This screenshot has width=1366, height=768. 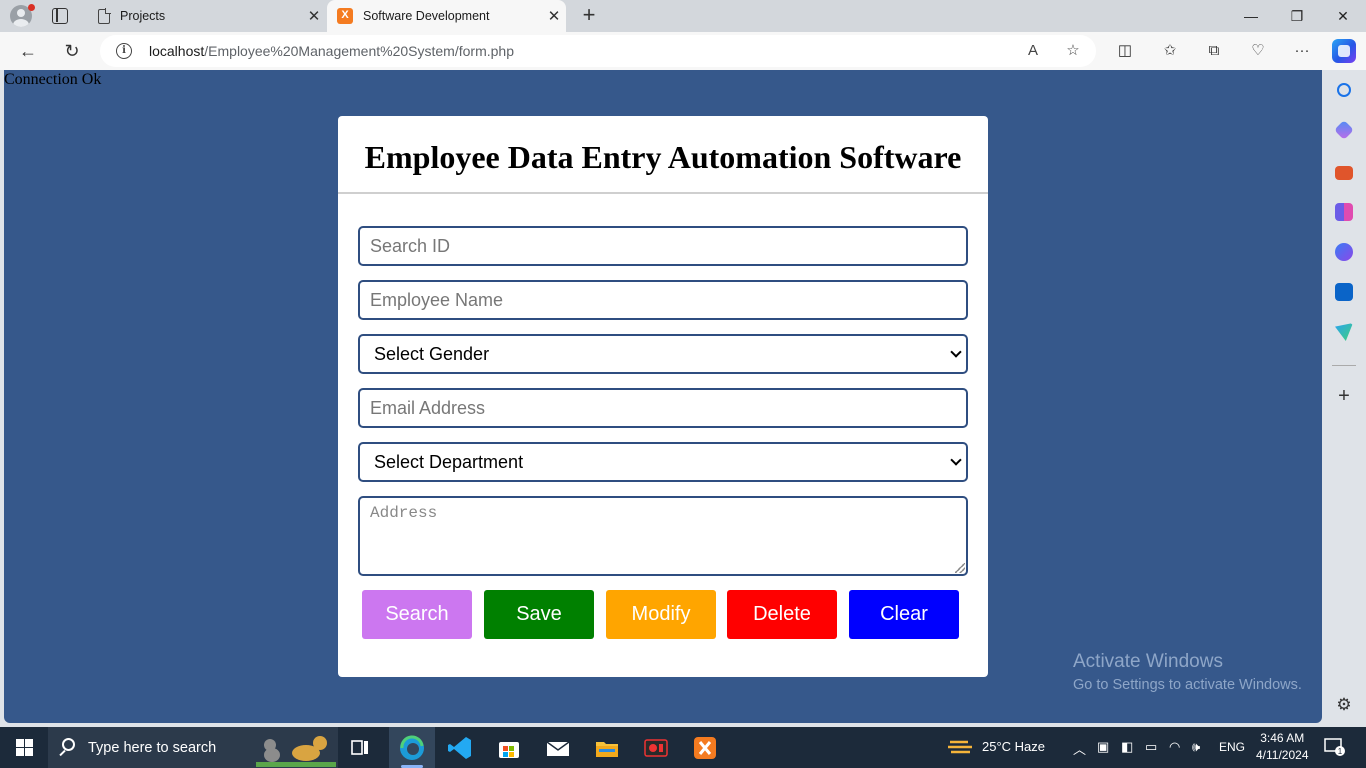 I want to click on address-textarea, so click(x=663, y=536).